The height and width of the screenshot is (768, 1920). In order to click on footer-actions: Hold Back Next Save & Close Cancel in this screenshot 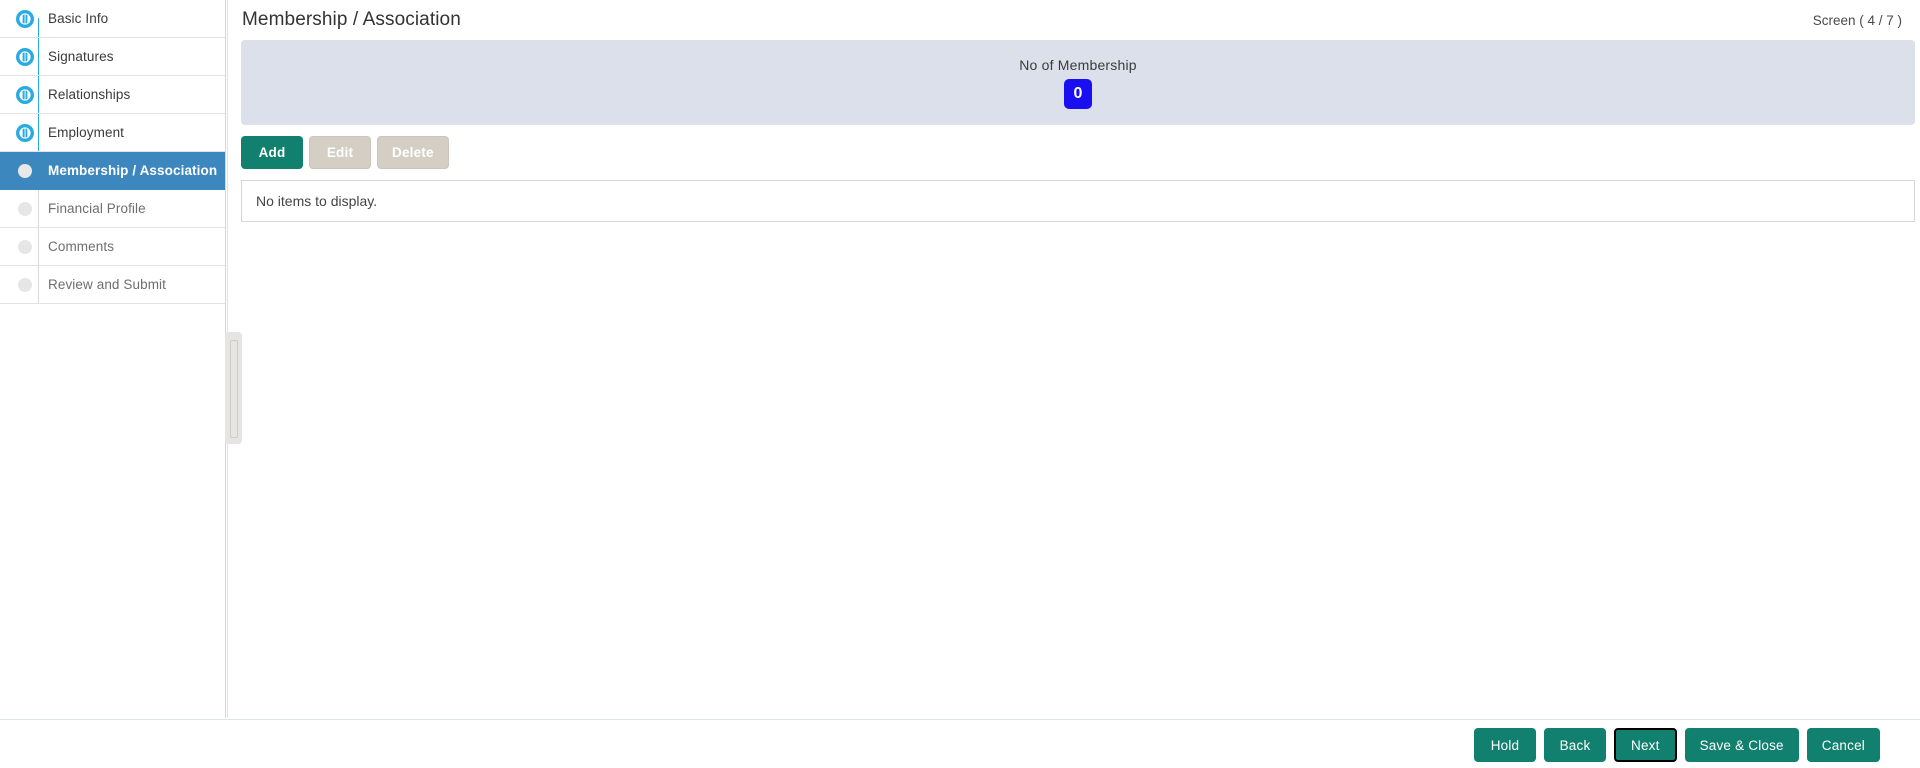, I will do `click(1677, 745)`.